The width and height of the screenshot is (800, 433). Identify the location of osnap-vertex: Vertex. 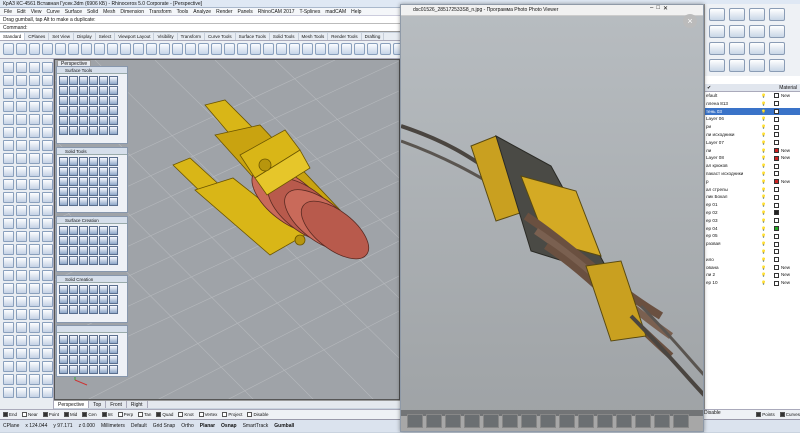
(207, 414).